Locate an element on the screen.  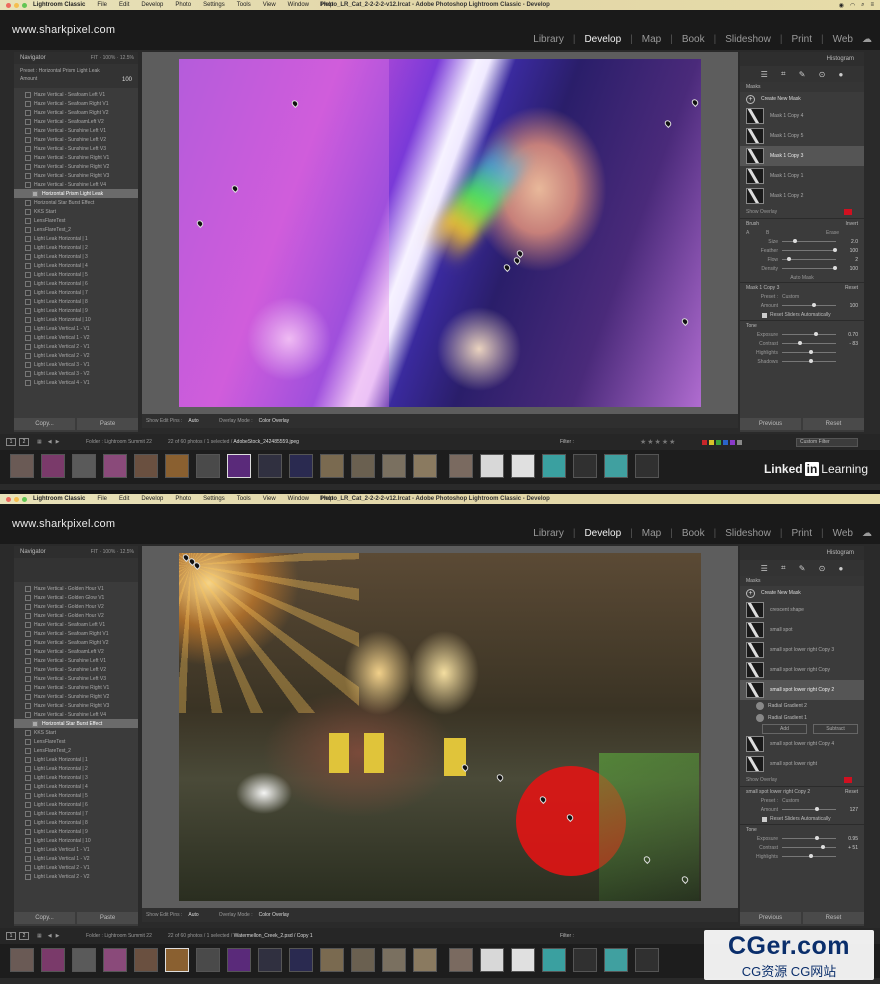
slider-value: 2.0 is located at coordinates (850, 242).